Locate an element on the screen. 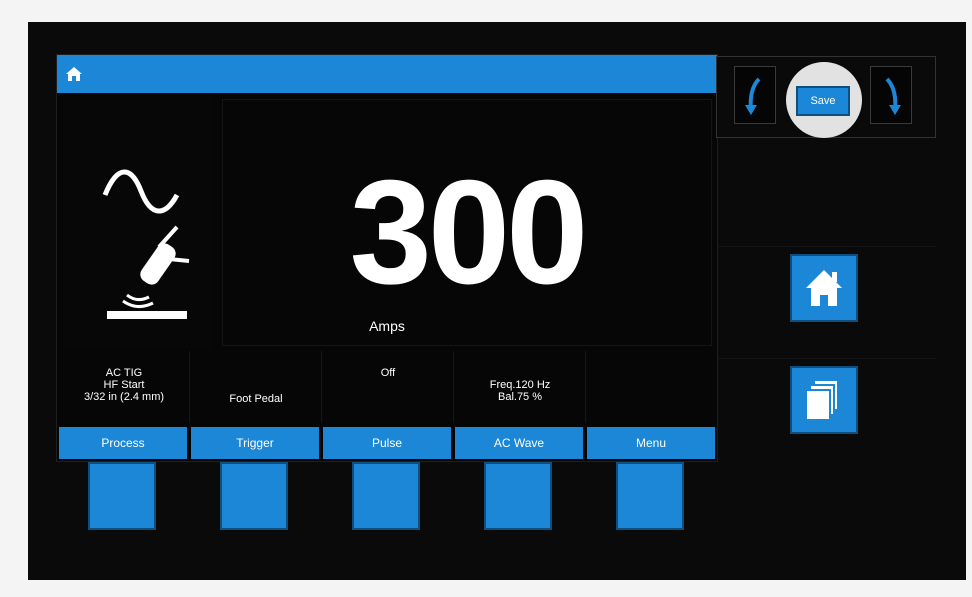 The image size is (972, 597). top-bar is located at coordinates (387, 74).